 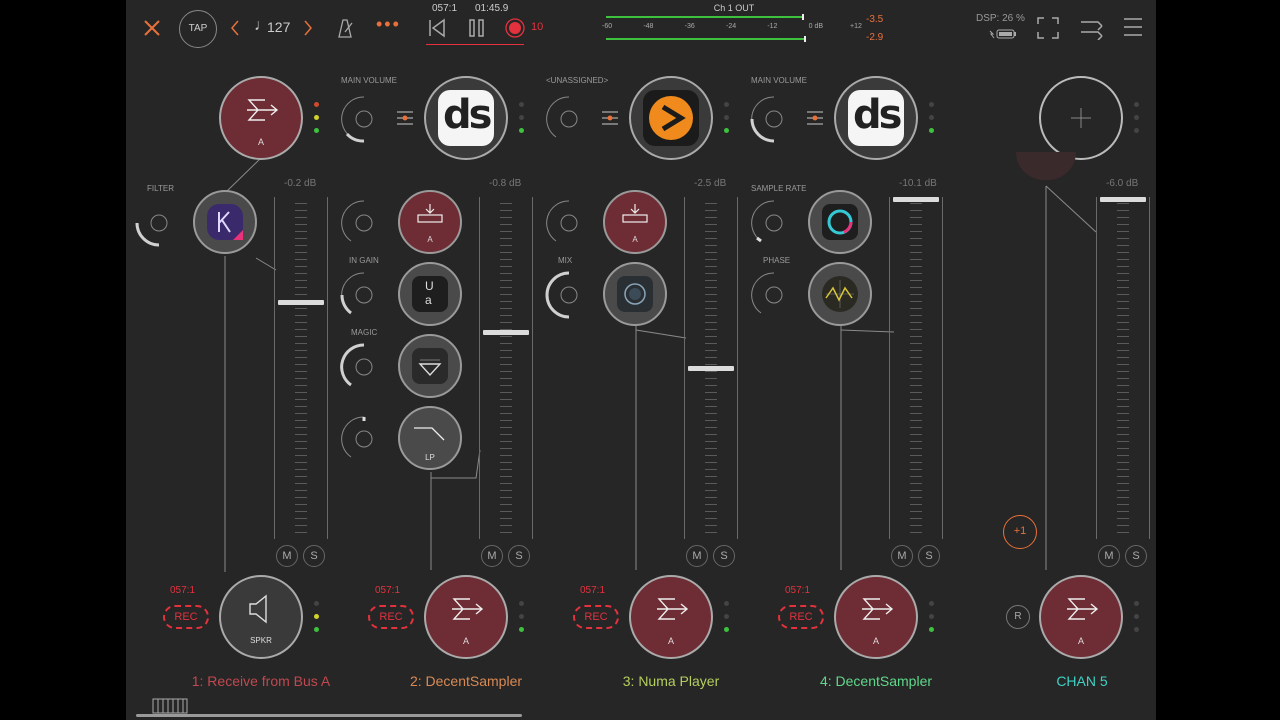 What do you see at coordinates (840, 222) in the screenshot?
I see `dial-plugin-icon` at bounding box center [840, 222].